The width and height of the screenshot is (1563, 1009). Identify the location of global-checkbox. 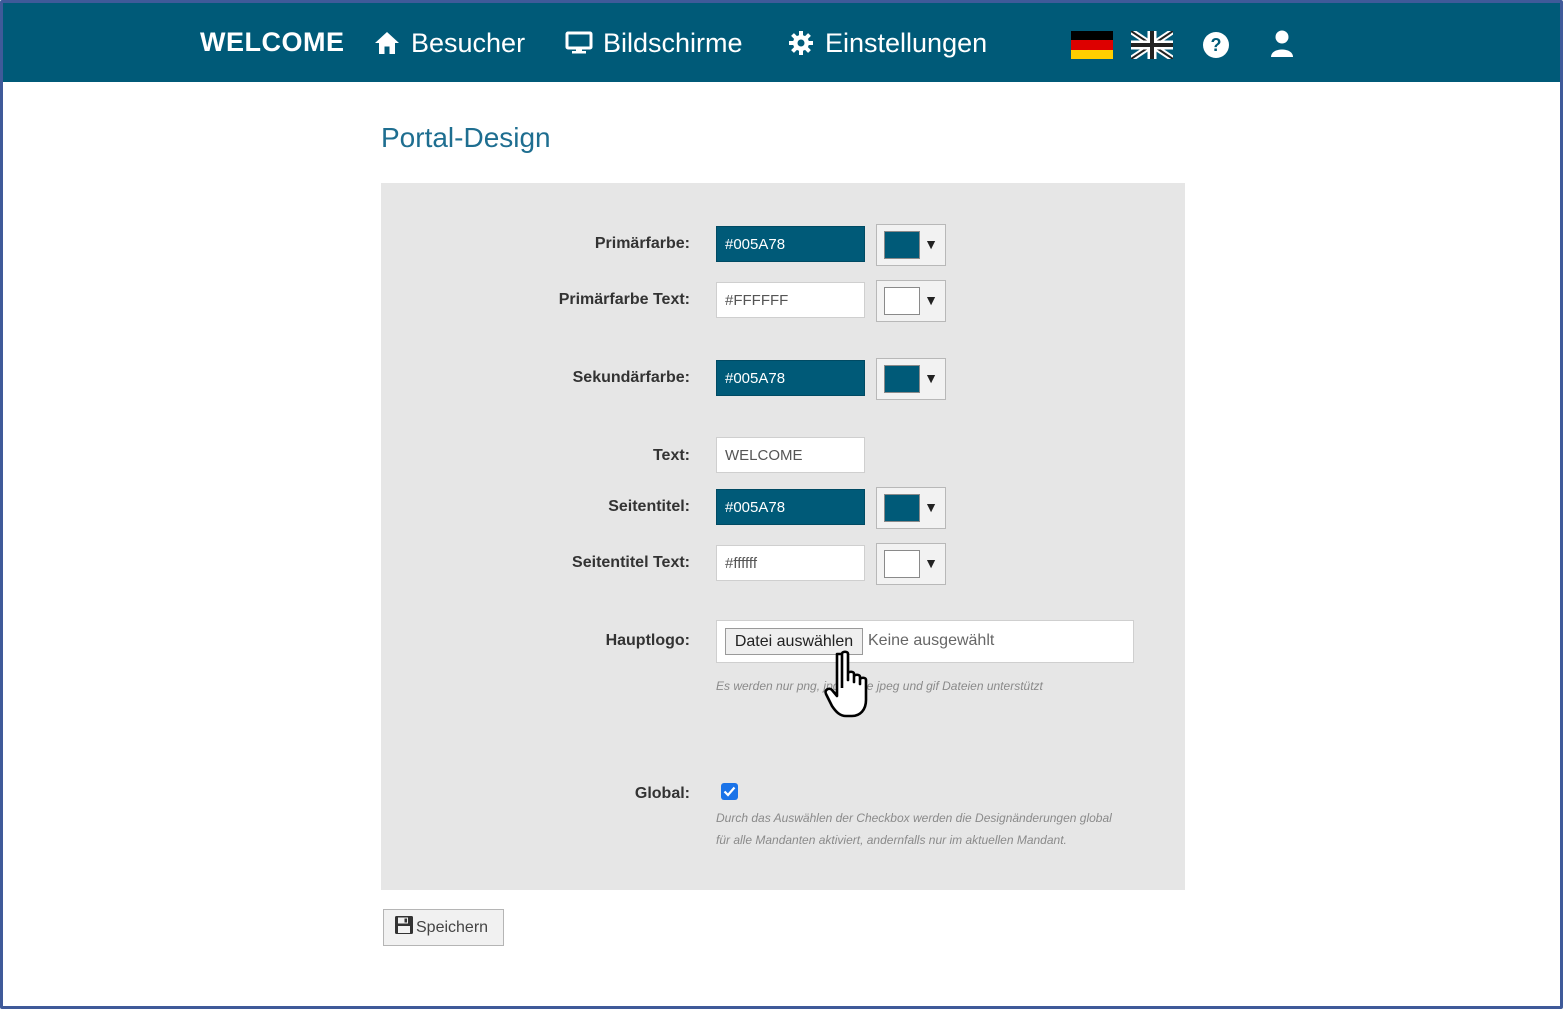
(729, 791).